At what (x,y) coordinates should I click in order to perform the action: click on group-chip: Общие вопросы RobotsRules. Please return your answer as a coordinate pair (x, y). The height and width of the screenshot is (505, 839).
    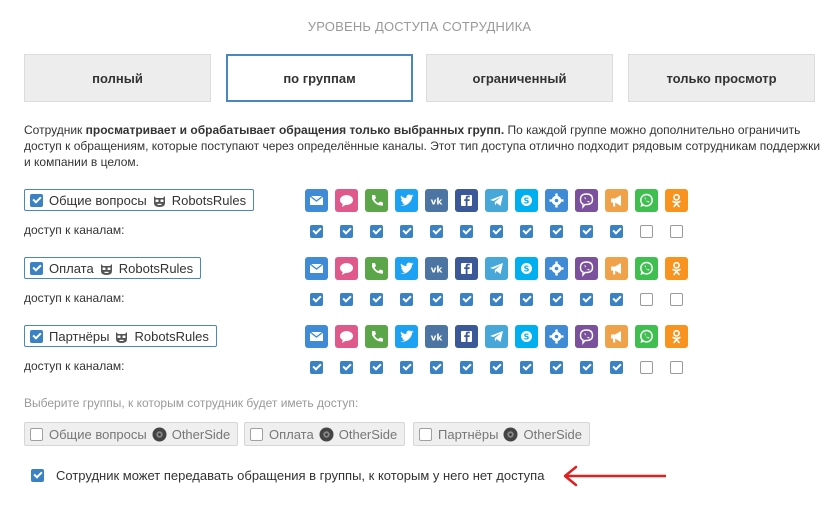
    Looking at the image, I should click on (139, 200).